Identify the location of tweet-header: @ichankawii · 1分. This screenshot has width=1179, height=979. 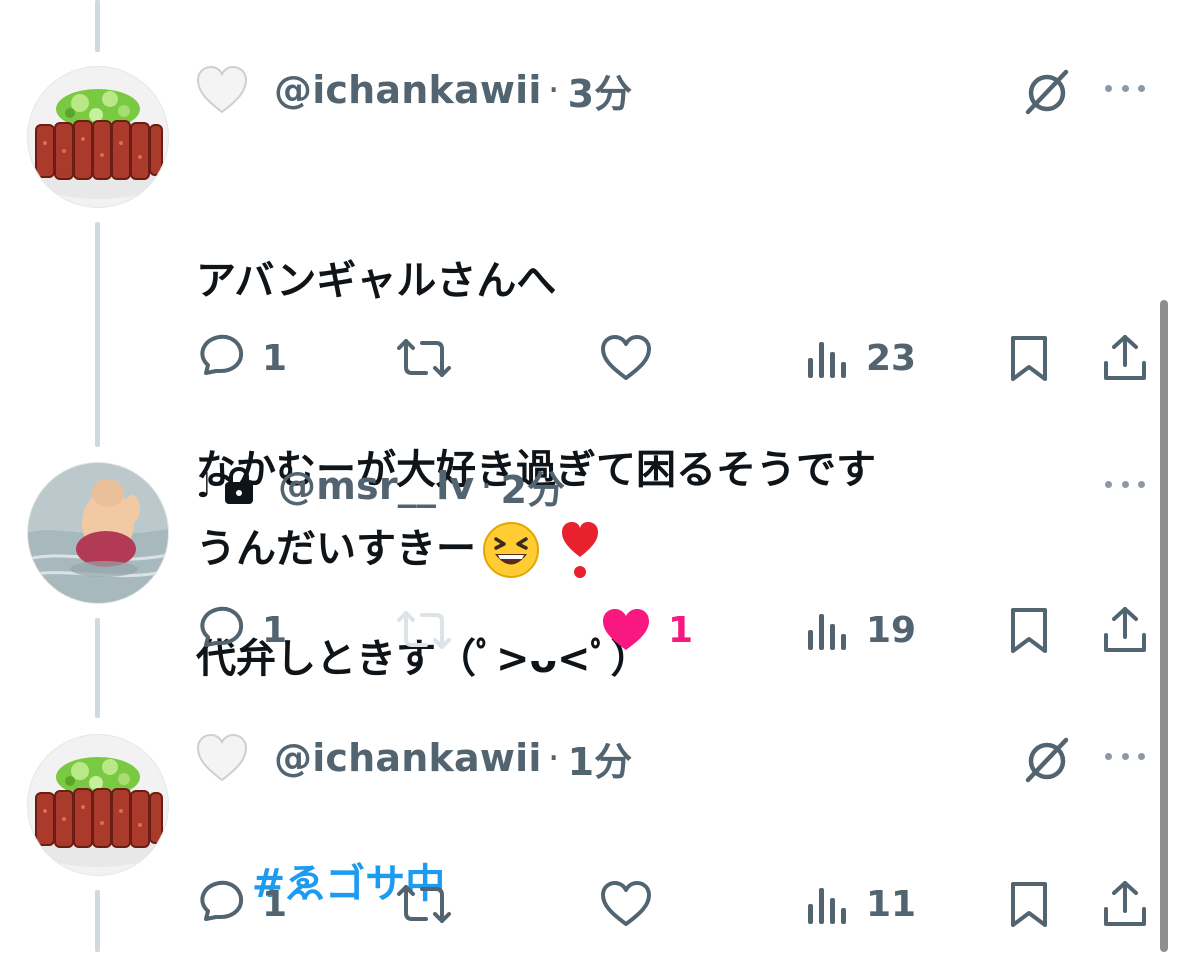
(414, 758).